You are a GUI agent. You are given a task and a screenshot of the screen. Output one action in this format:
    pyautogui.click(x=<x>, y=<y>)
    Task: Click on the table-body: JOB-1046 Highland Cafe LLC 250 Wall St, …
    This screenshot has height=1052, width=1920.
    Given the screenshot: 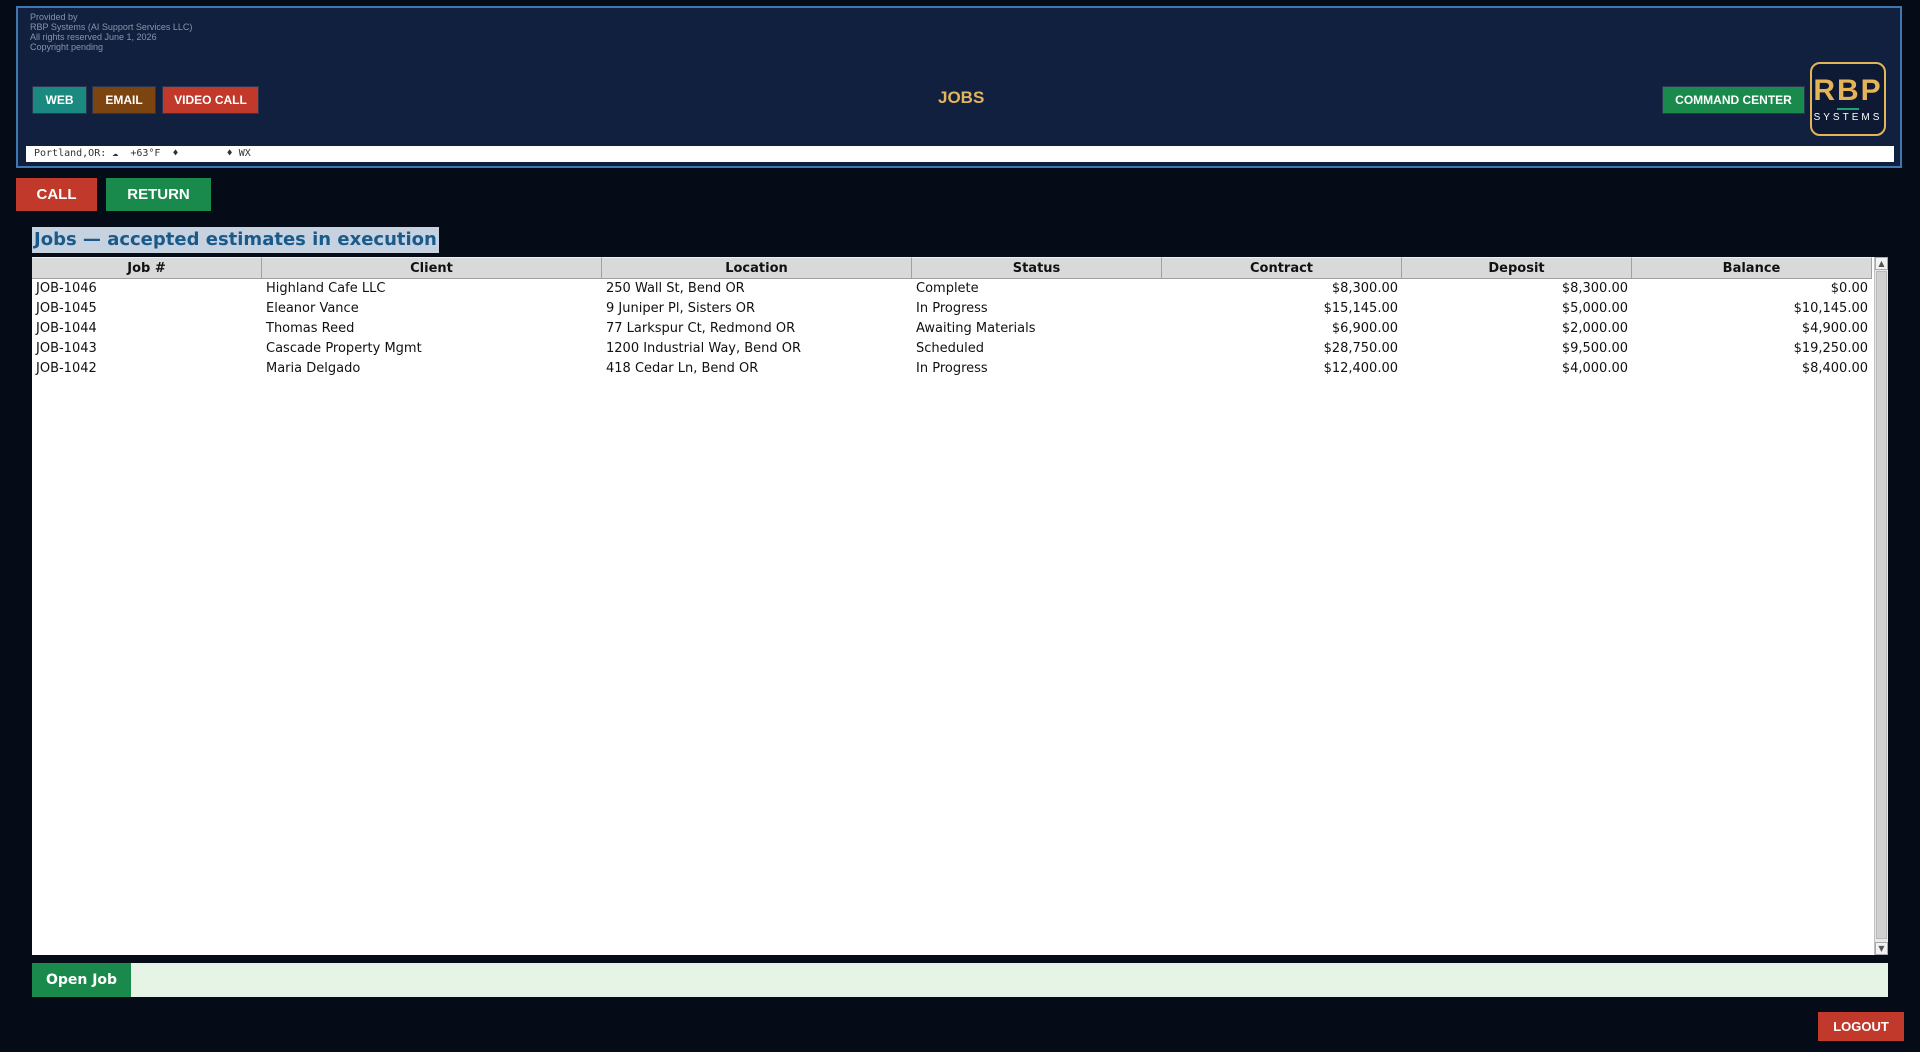 What is the action you would take?
    pyautogui.click(x=952, y=329)
    